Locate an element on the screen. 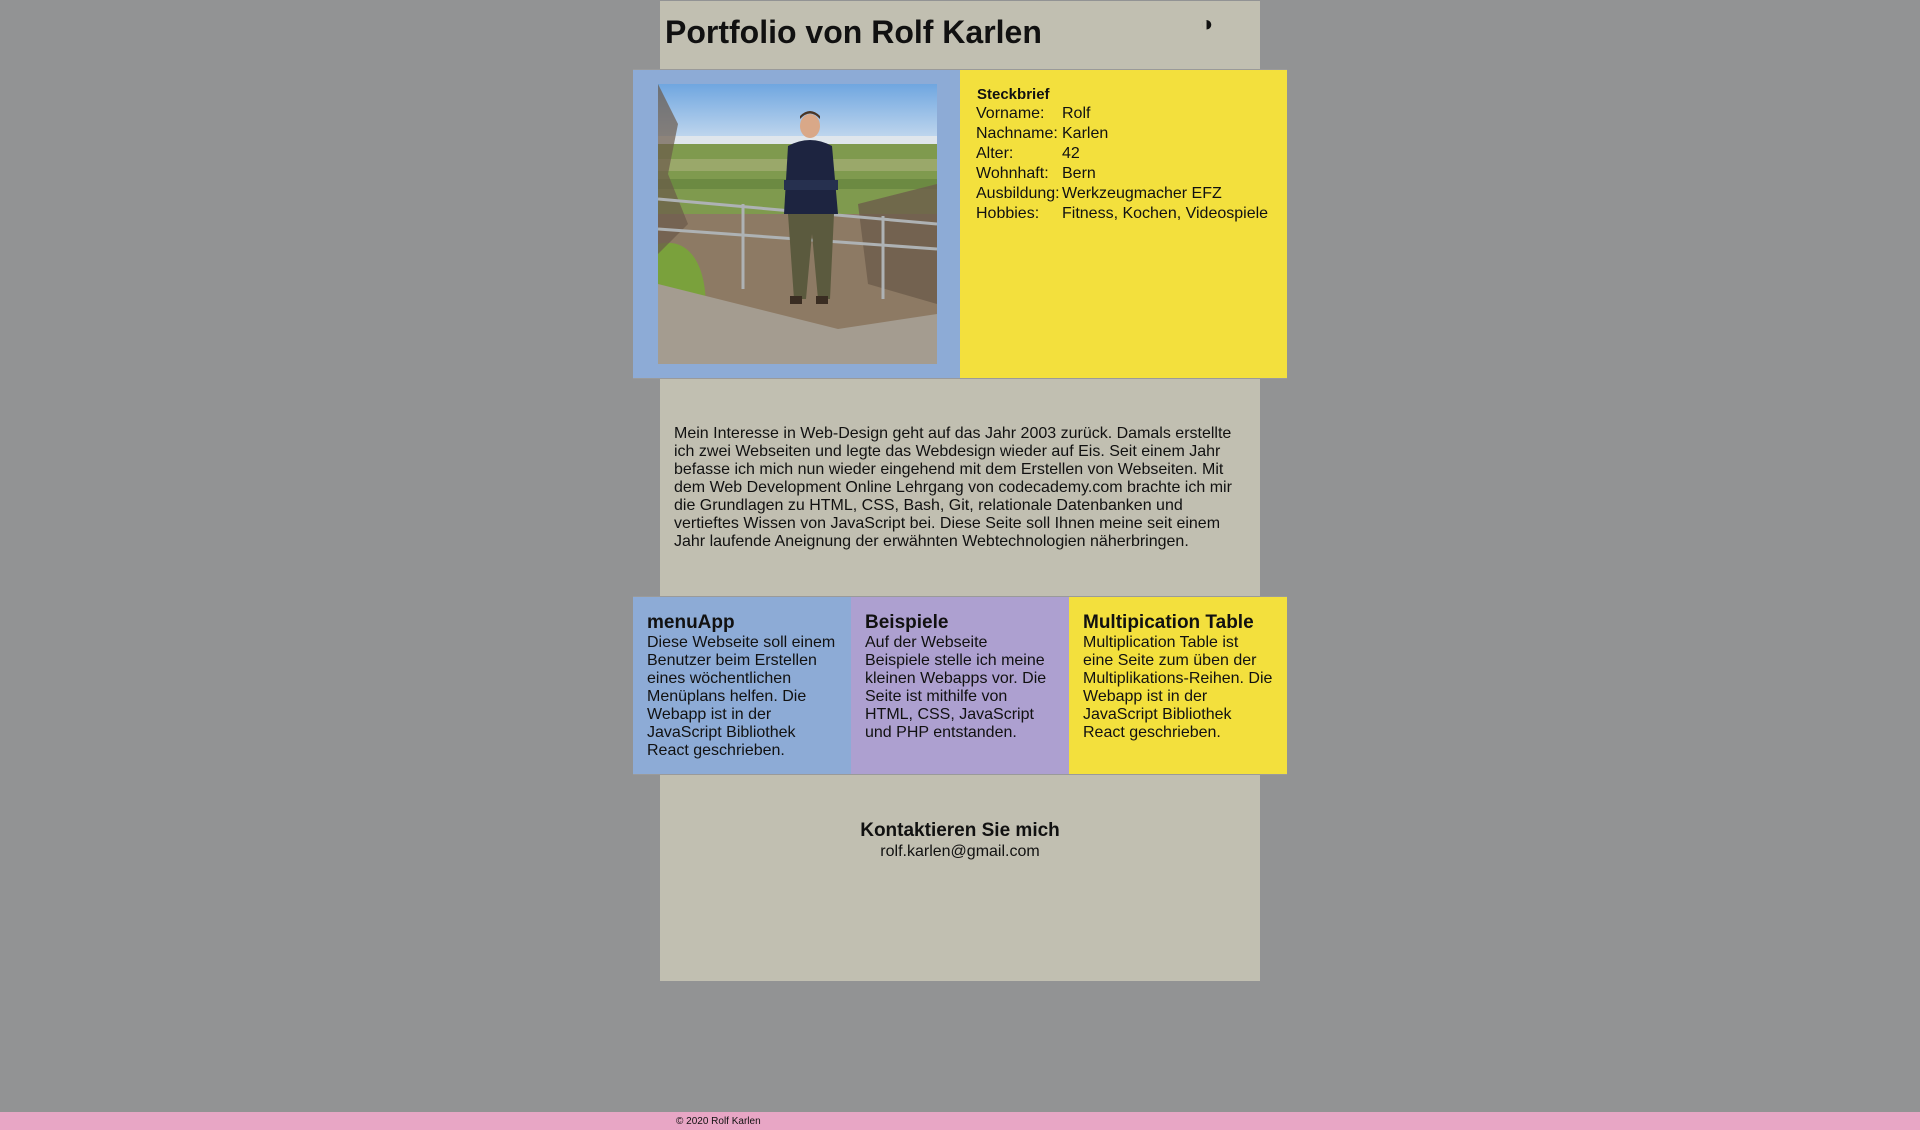 Image resolution: width=1920 pixels, height=1130 pixels. footer: © 2020 Rolf Karlen is located at coordinates (960, 1121).